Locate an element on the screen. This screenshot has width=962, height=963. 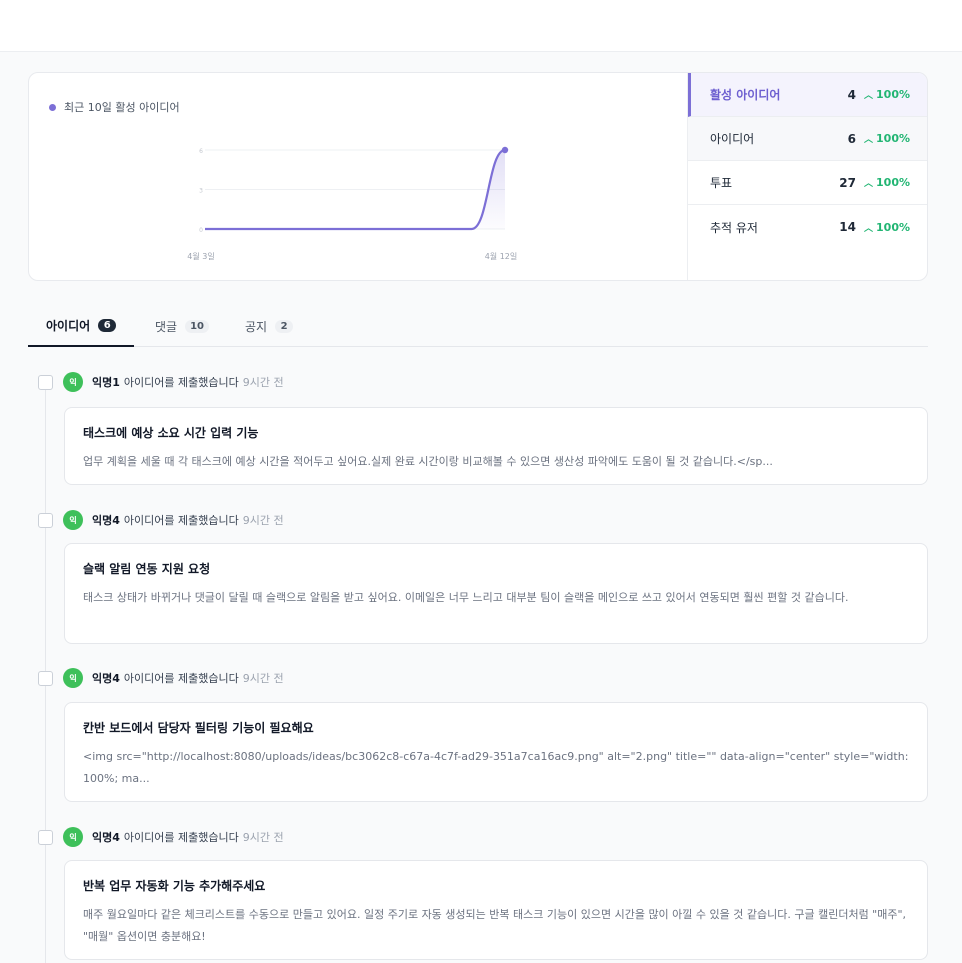
tab-comments: 댓글 10 is located at coordinates (182, 326).